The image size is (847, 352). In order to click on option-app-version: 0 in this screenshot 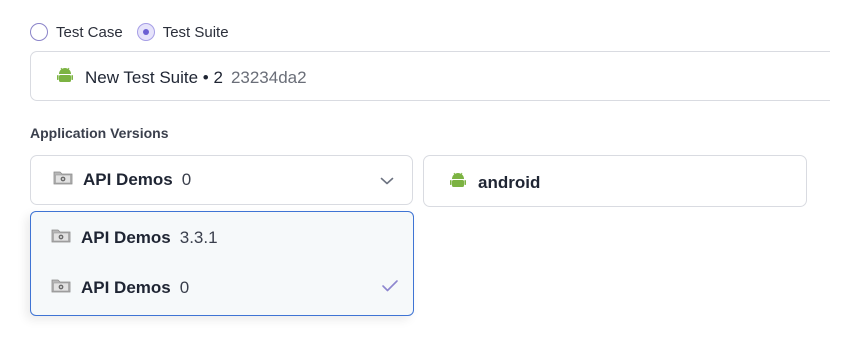, I will do `click(184, 287)`.